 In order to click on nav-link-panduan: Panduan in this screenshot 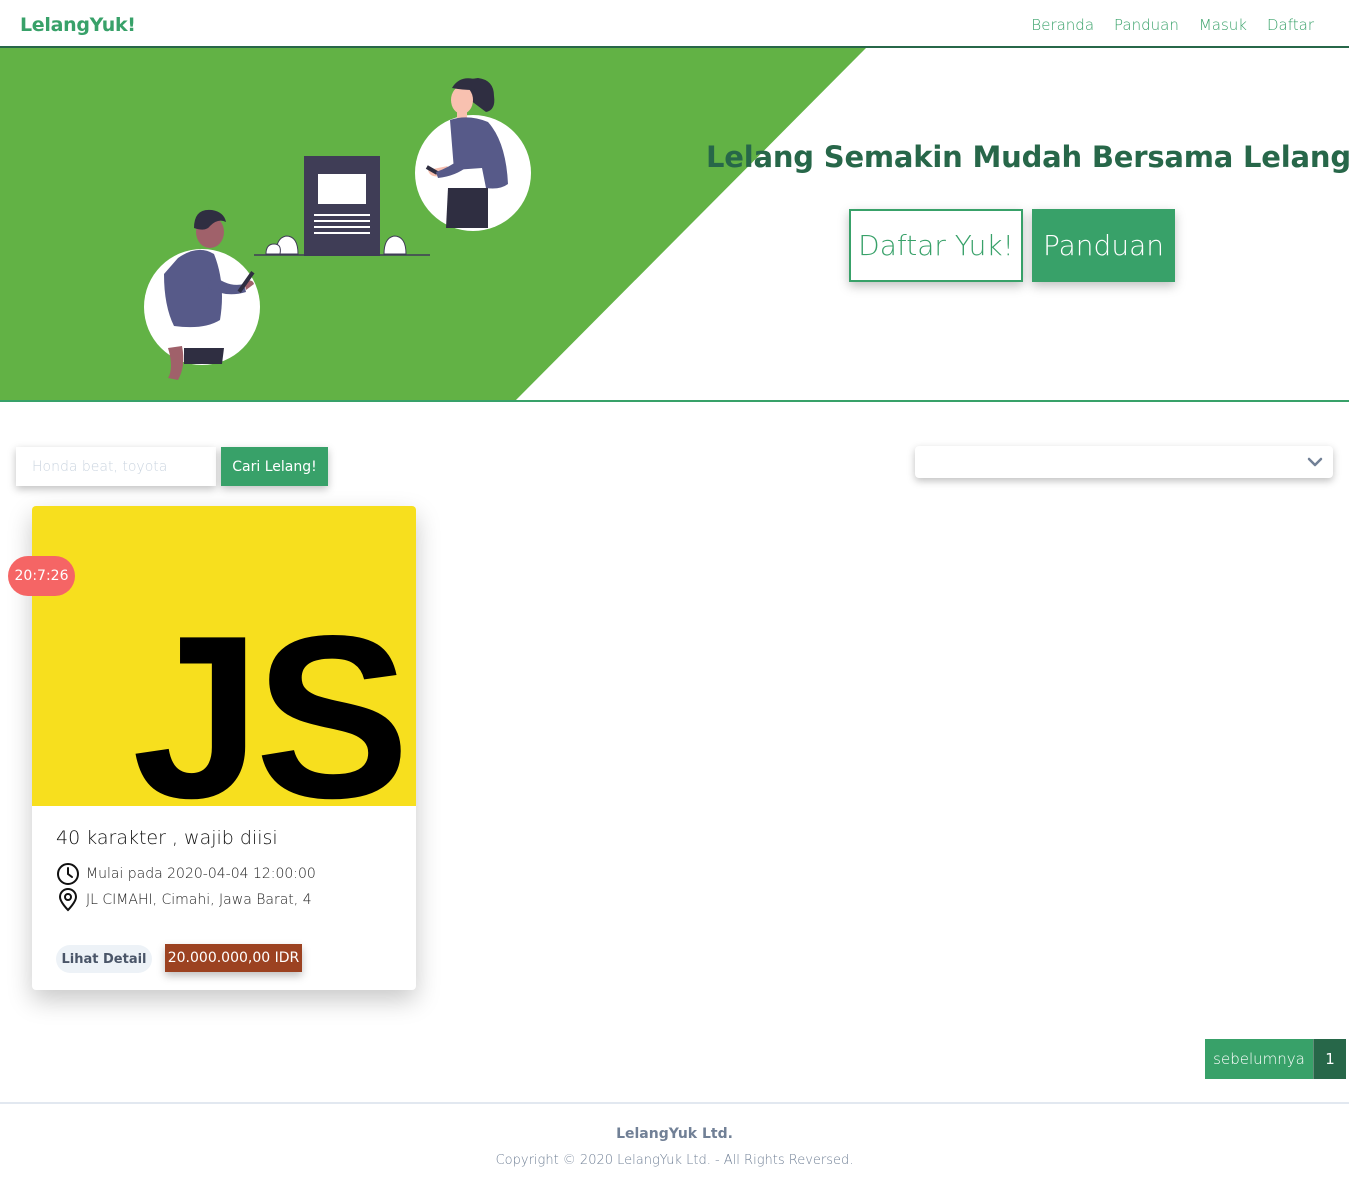, I will do `click(1146, 25)`.